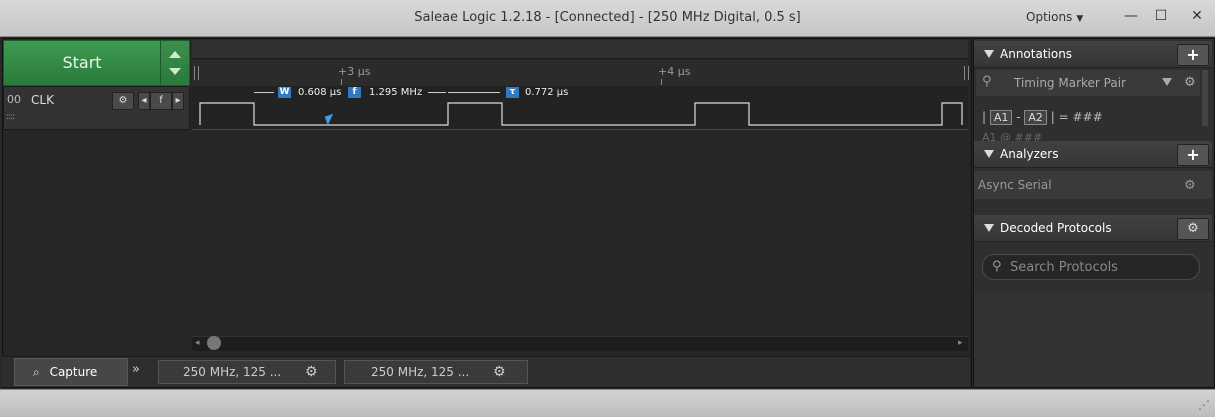 The height and width of the screenshot is (417, 1215). Describe the element at coordinates (966, 73) in the screenshot. I see `ruler-right-handle` at that location.